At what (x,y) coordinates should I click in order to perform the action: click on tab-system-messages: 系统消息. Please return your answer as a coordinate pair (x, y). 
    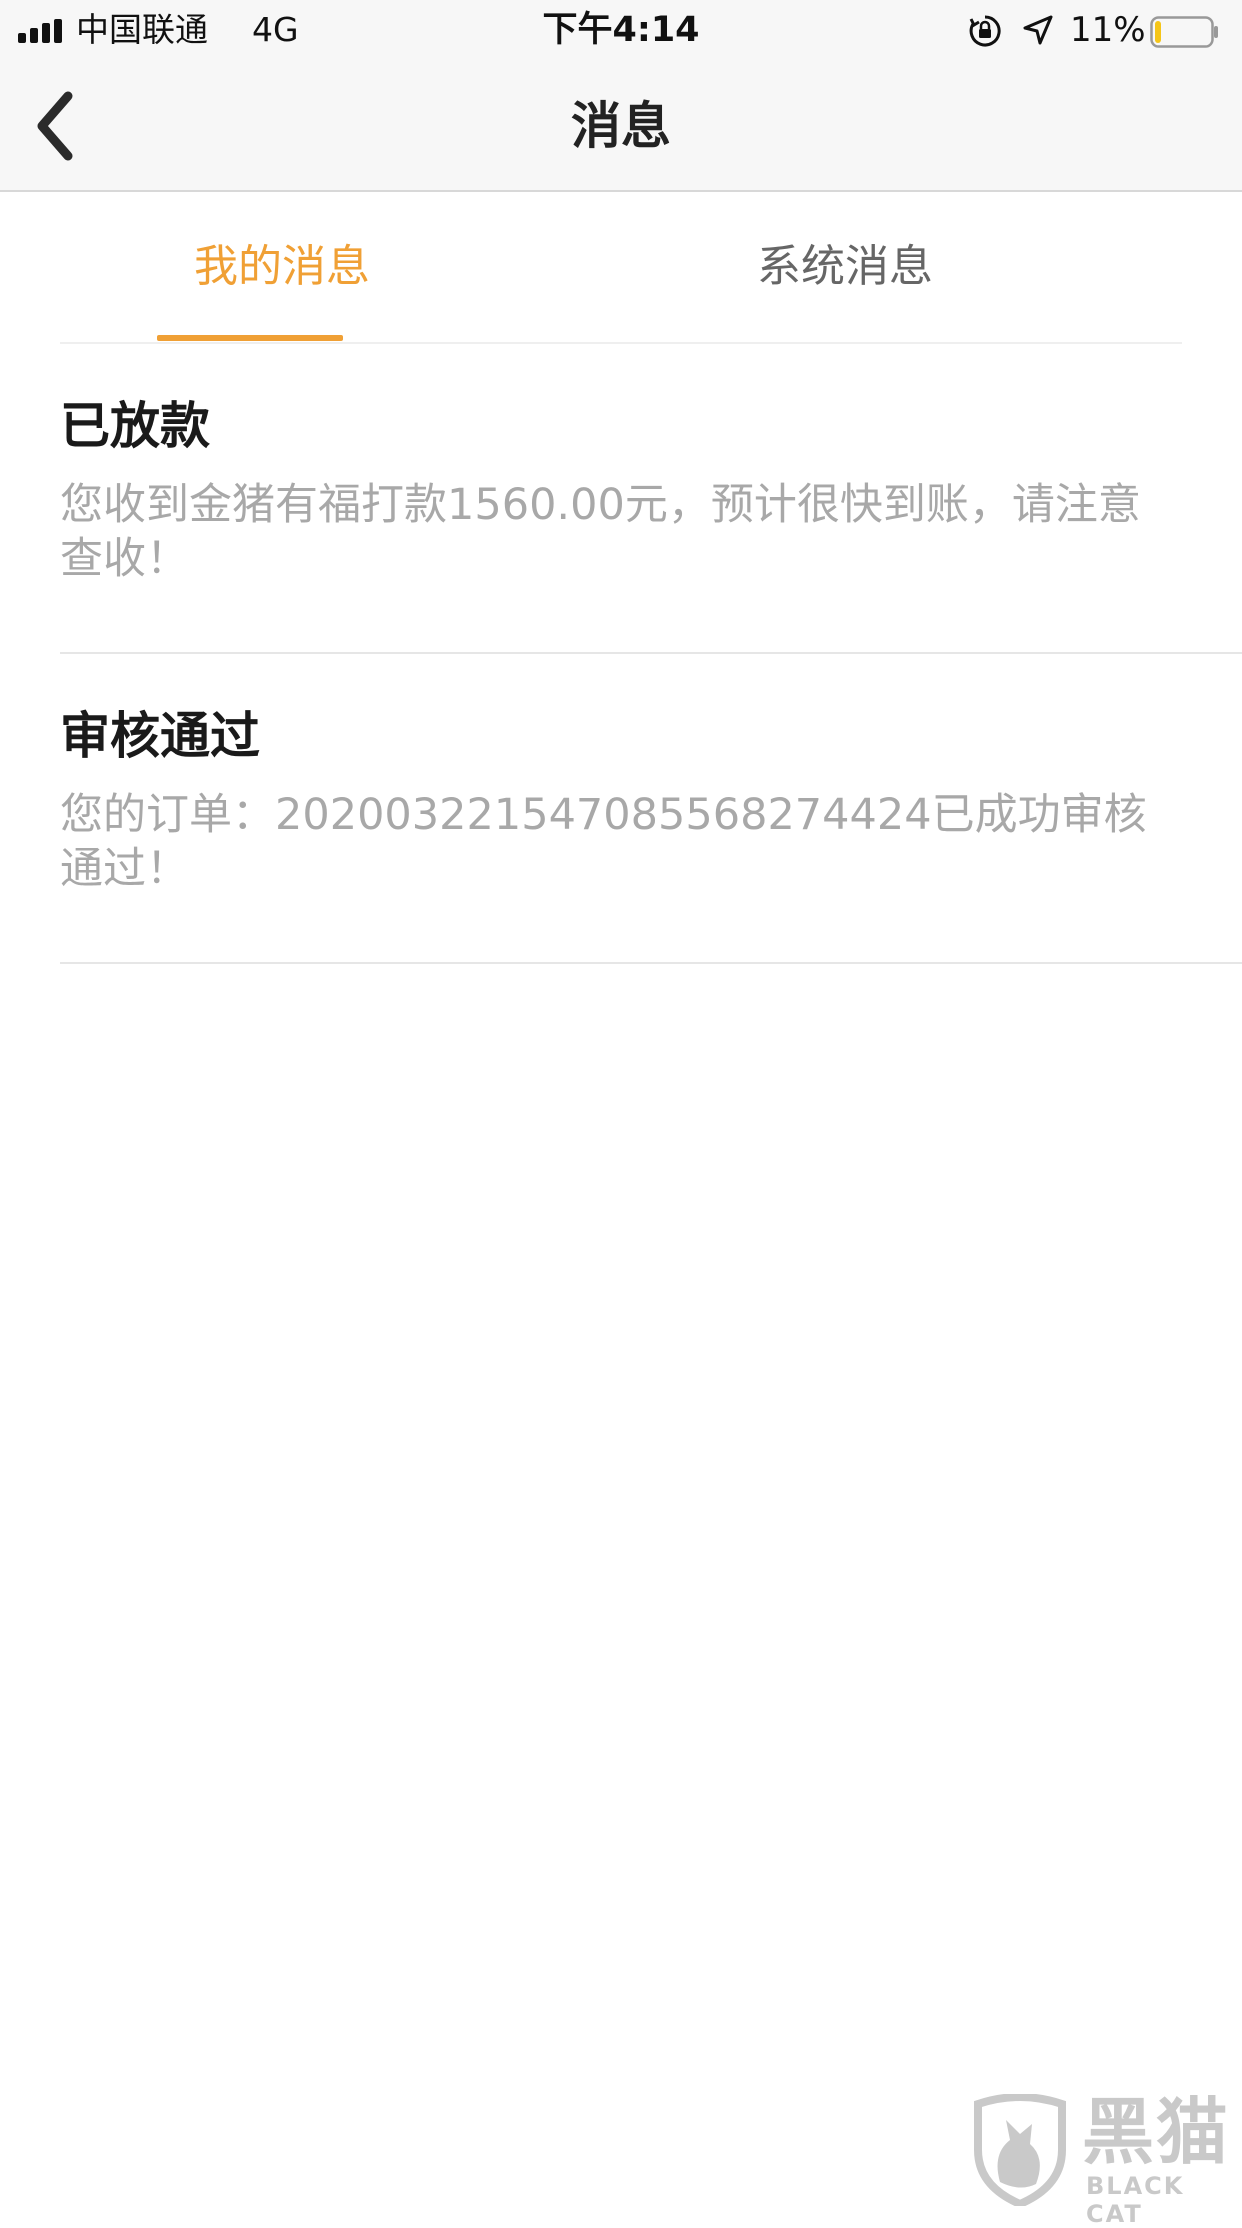
    Looking at the image, I should click on (845, 267).